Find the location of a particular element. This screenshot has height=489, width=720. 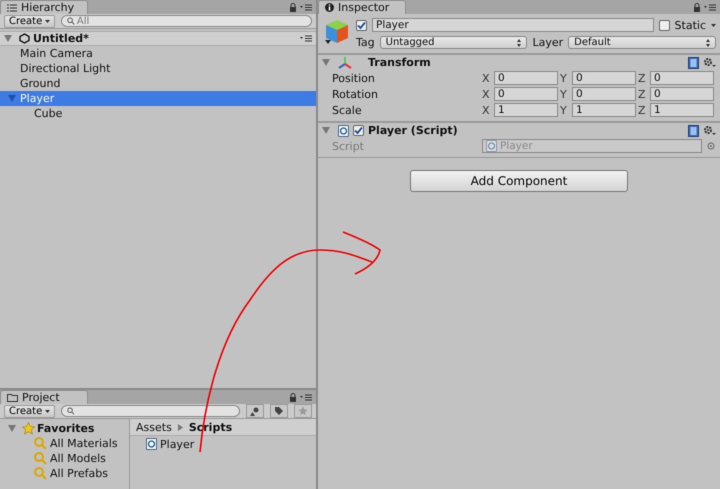

label-tag-button is located at coordinates (279, 411).